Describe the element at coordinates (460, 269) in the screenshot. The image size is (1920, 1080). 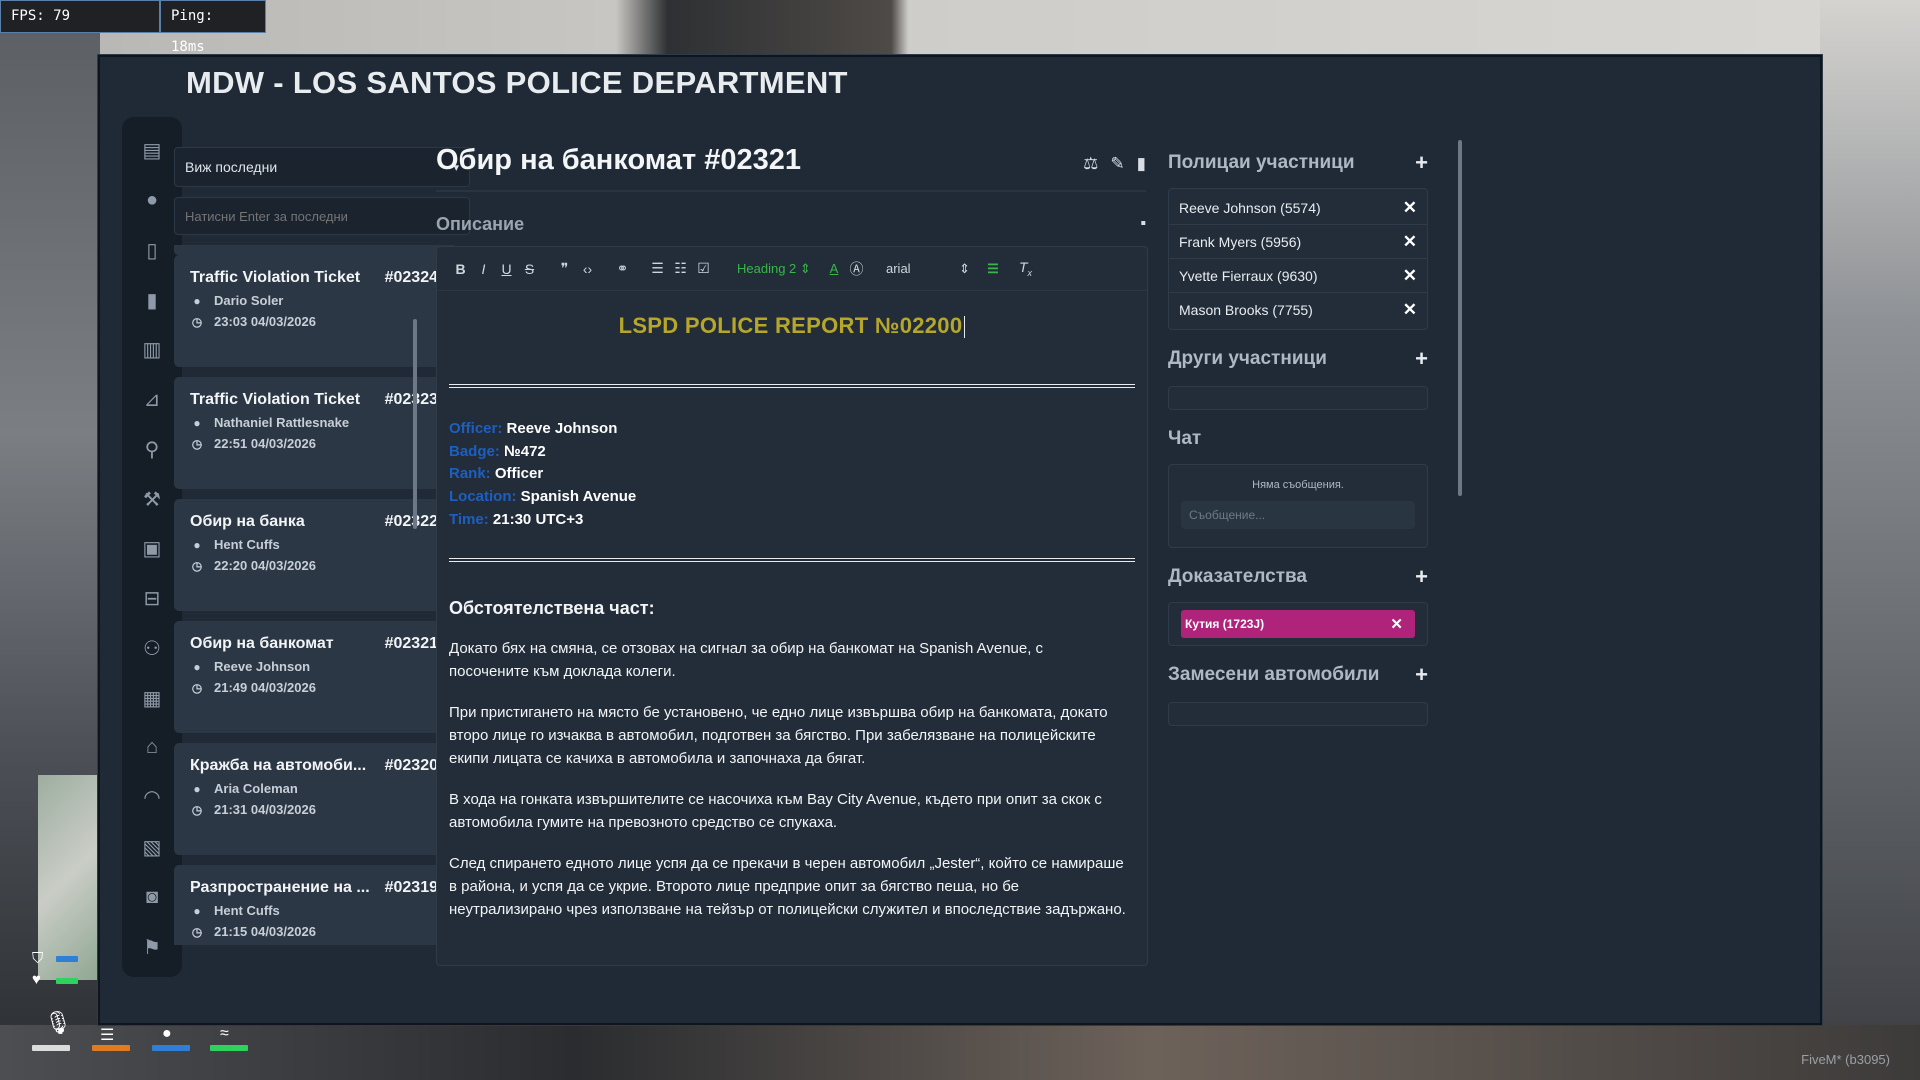
I see `bold-icon: B` at that location.